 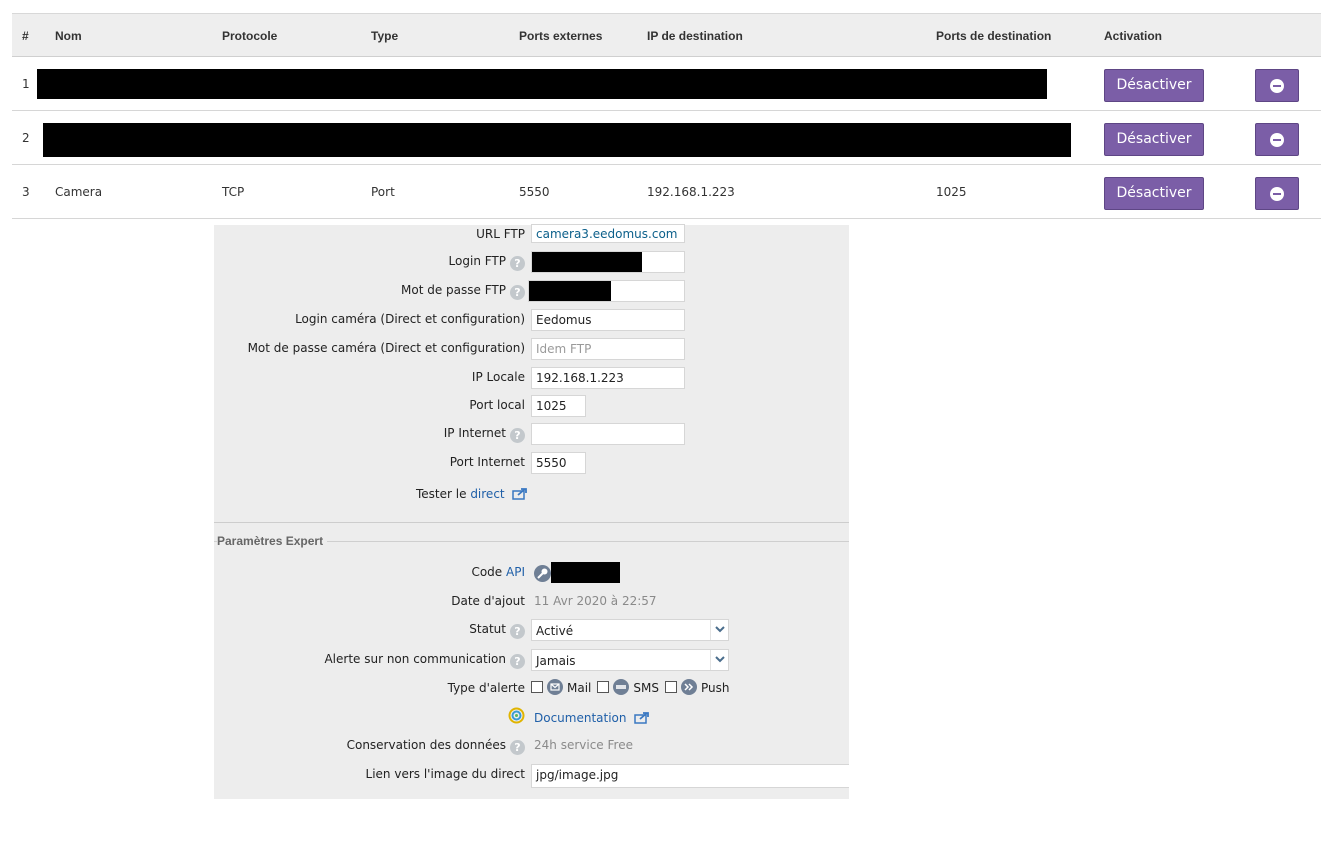 I want to click on url-ftp-row: URL FTP camera3.eedomus.com, so click(x=531, y=235).